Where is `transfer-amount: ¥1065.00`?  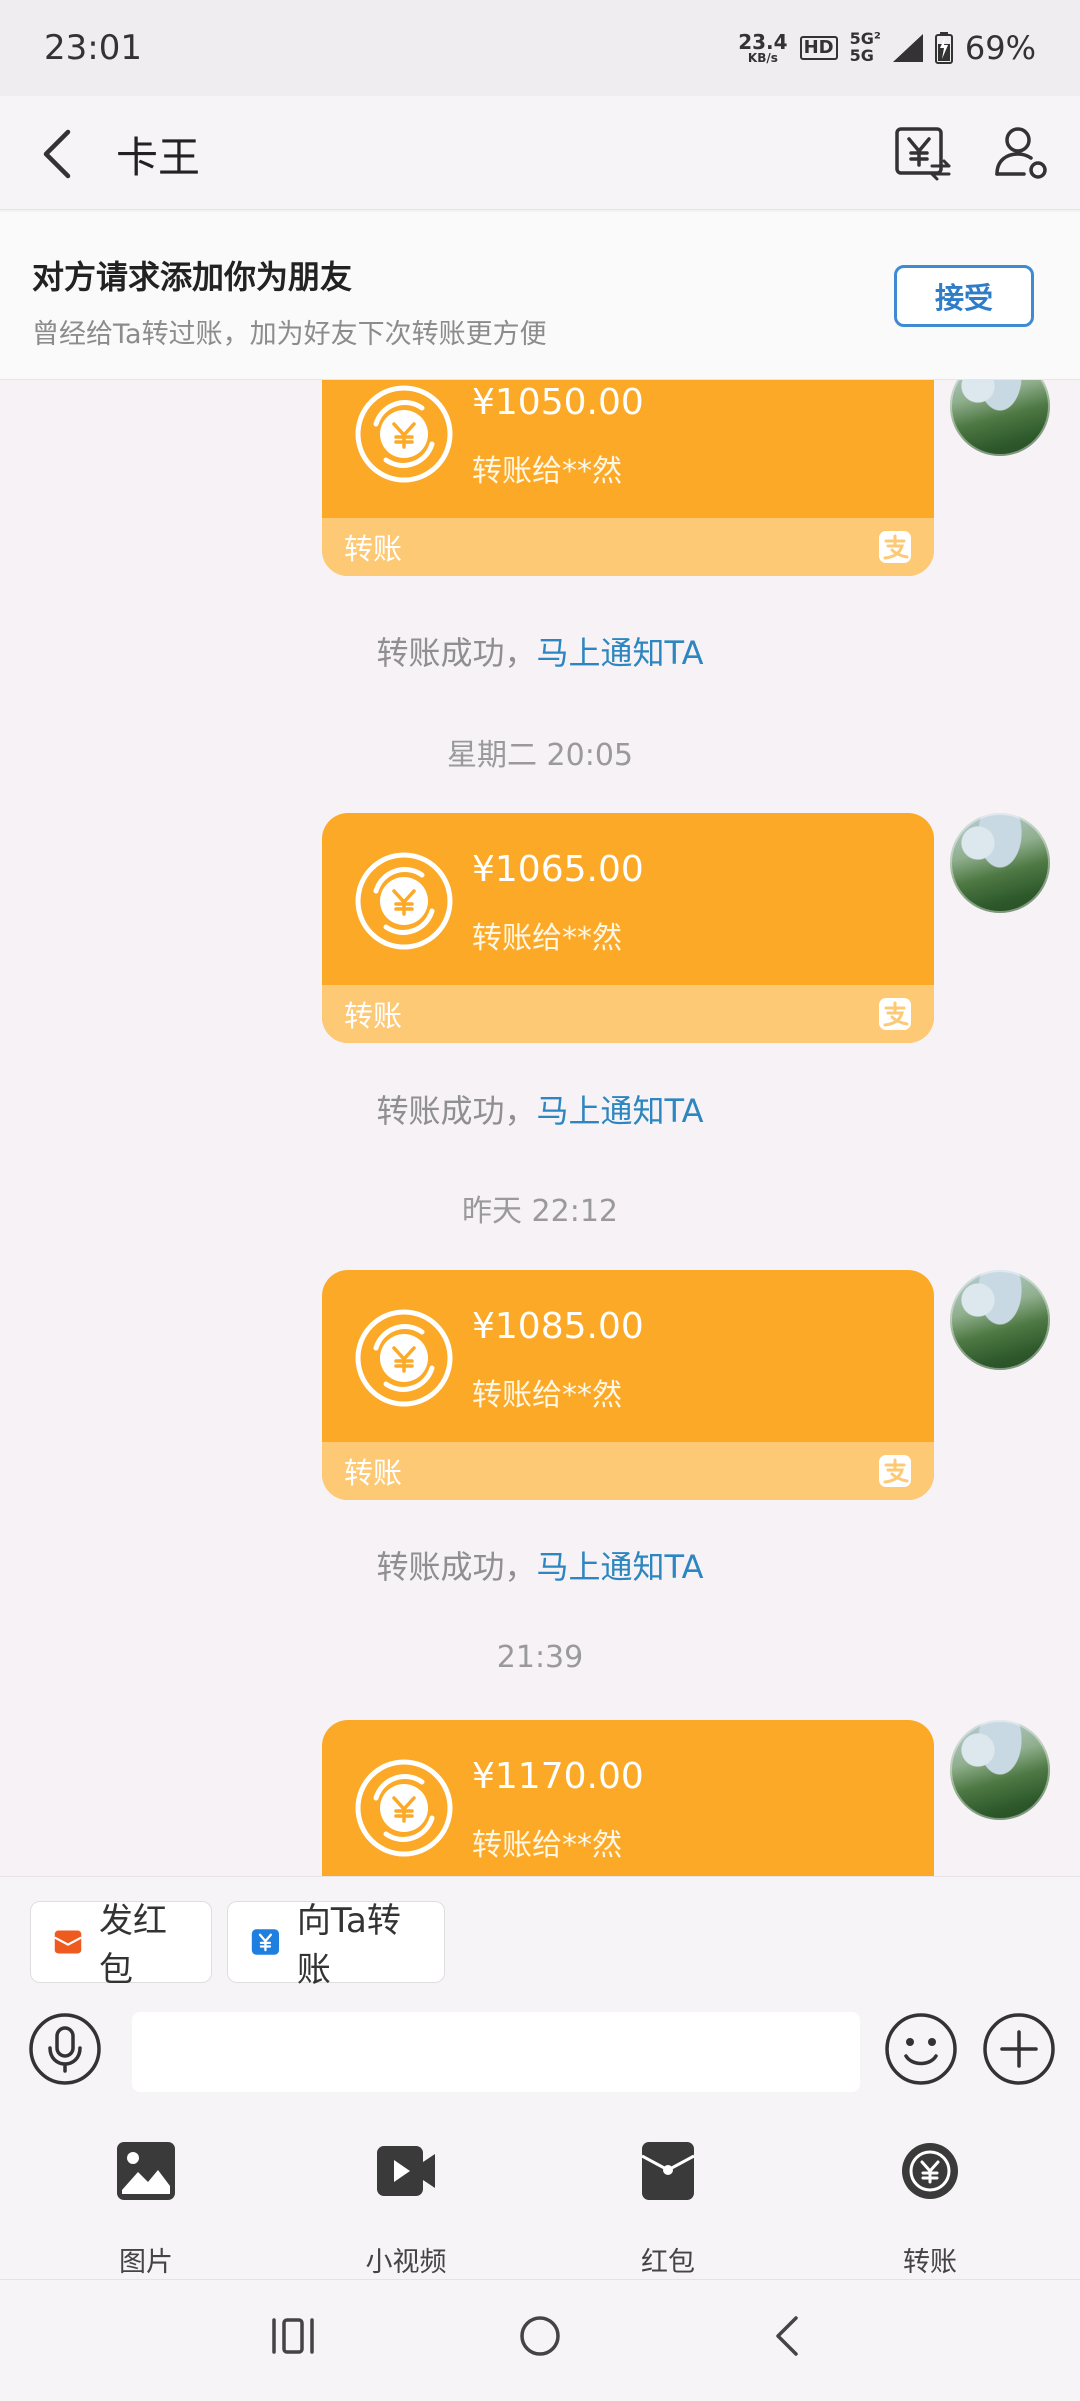 transfer-amount: ¥1065.00 is located at coordinates (558, 869).